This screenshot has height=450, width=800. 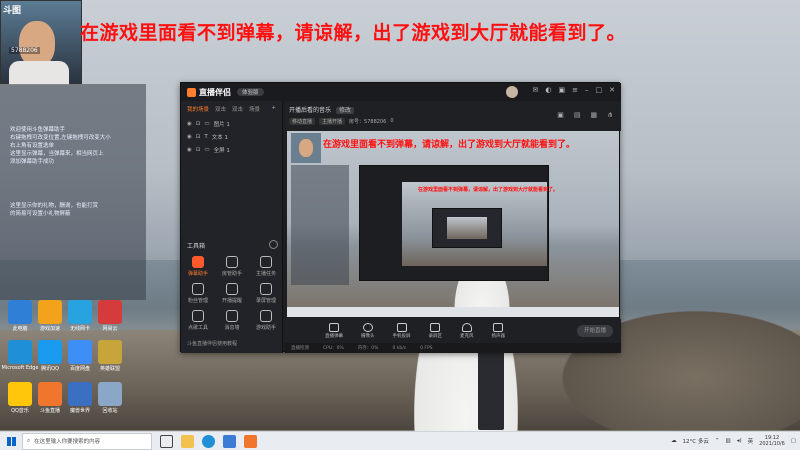 I want to click on add-scene-icon: +, so click(x=273, y=109).